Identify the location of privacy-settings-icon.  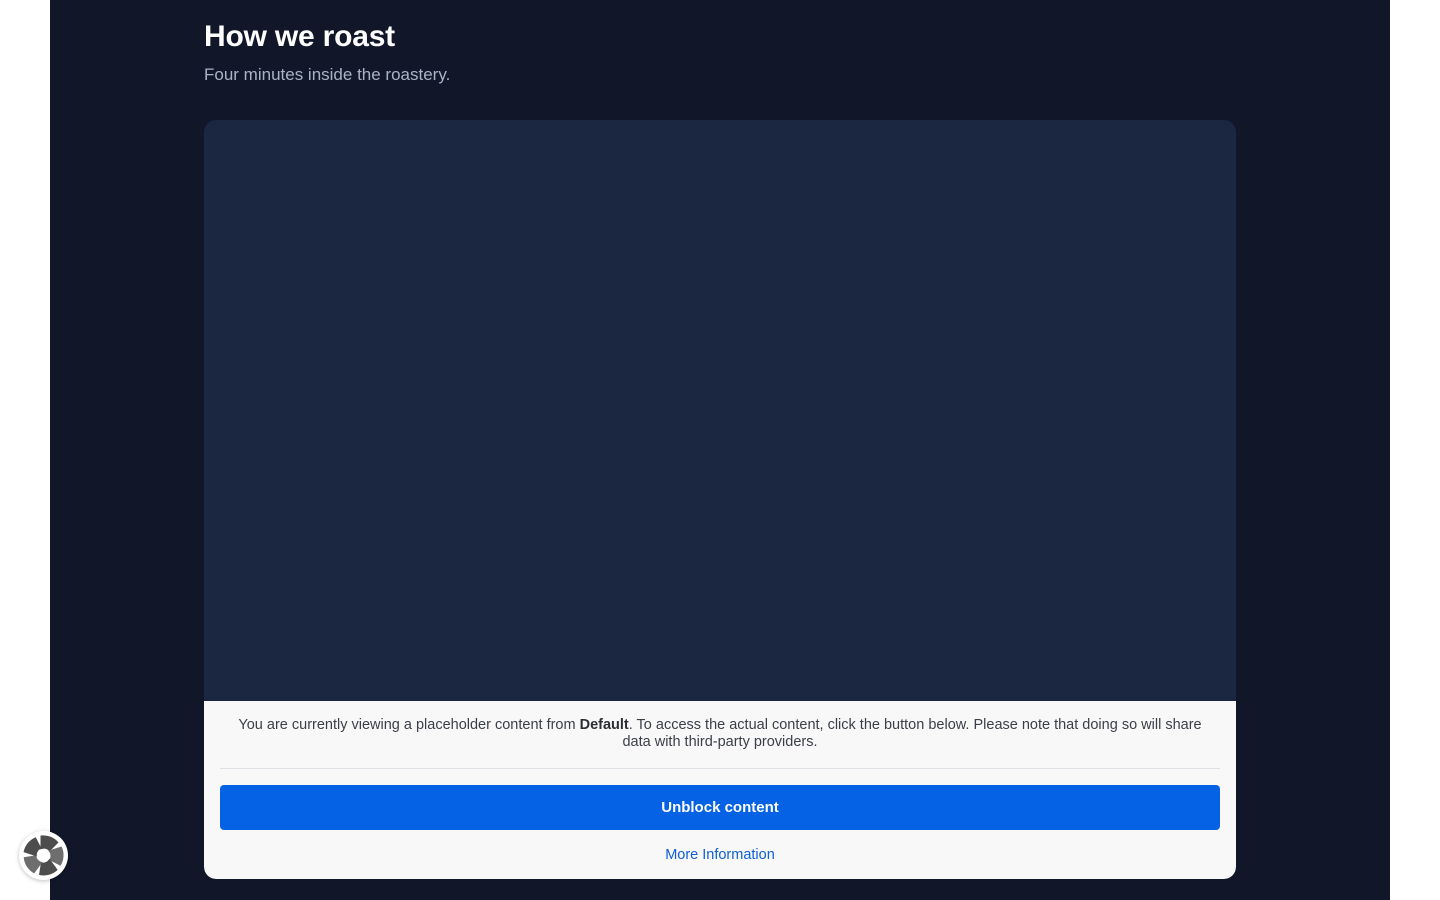
(43, 855).